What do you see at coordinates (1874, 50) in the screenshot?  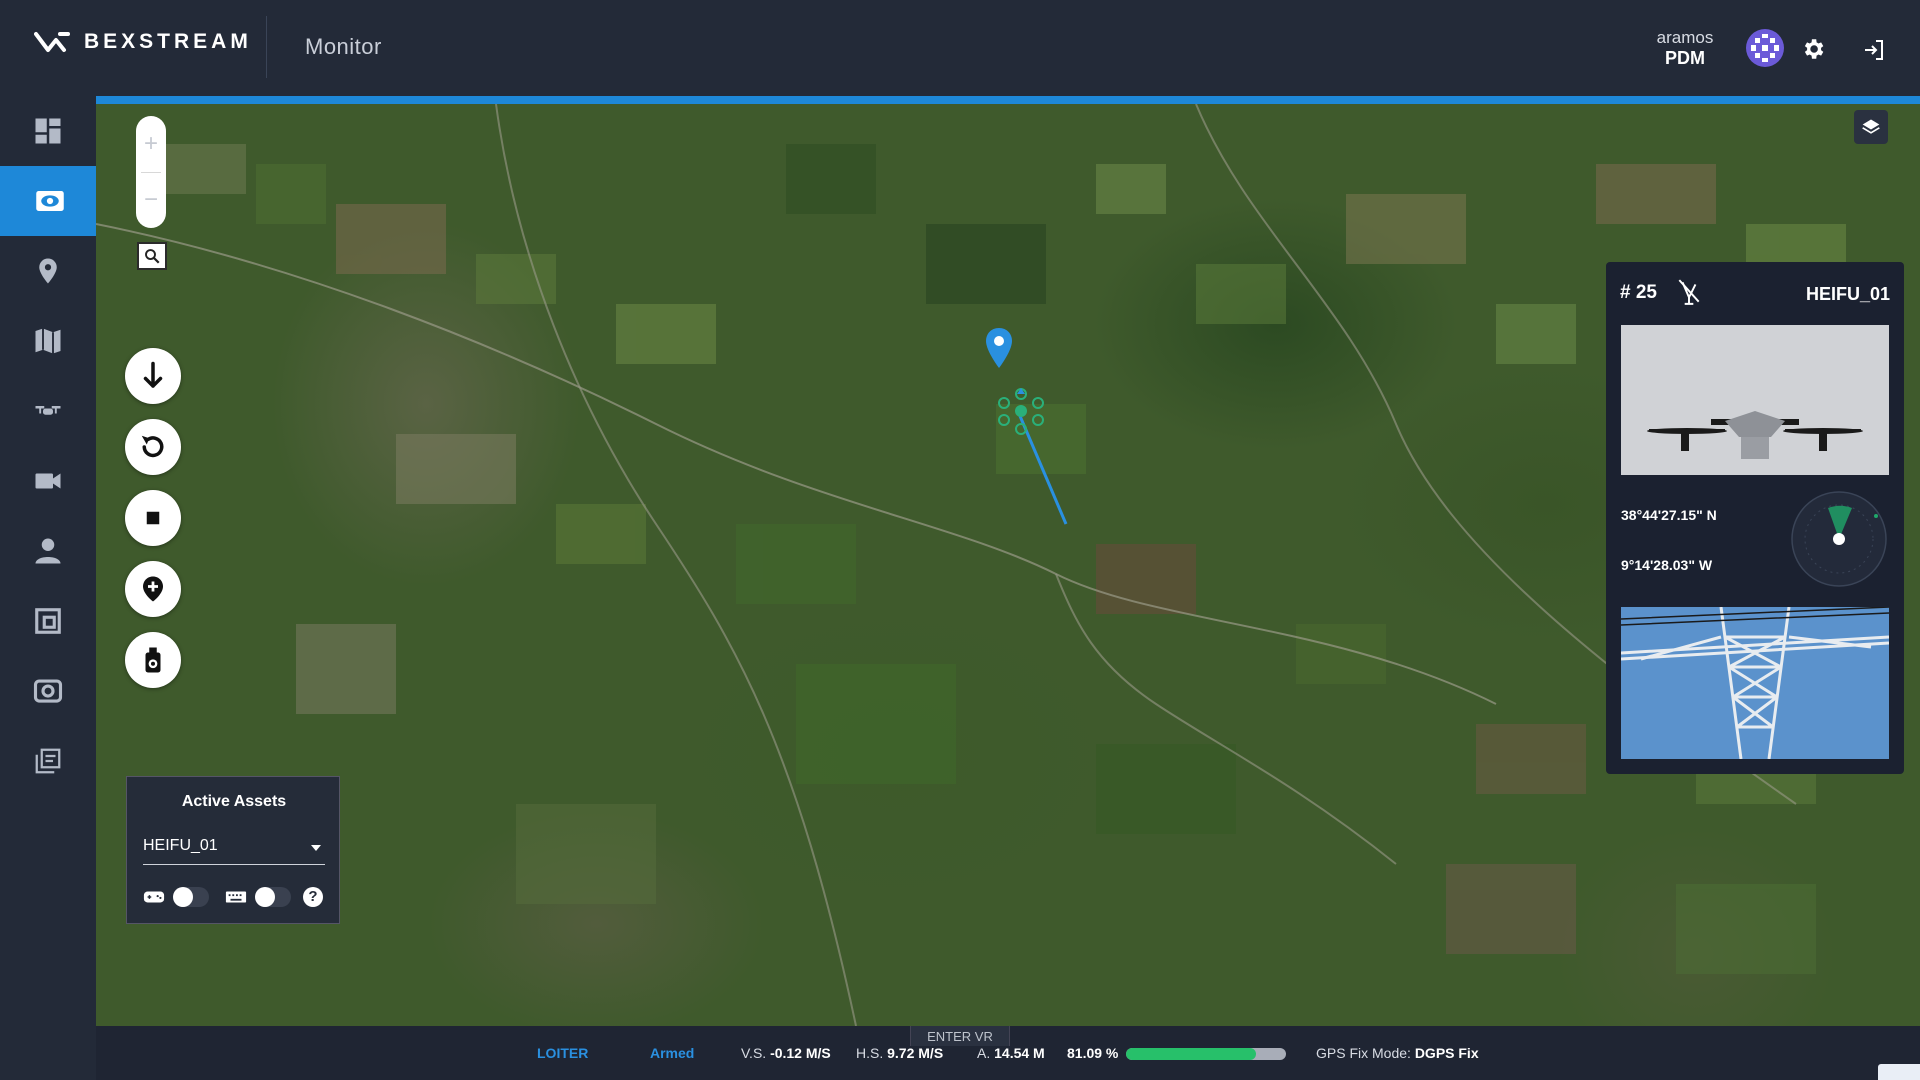 I see `logout-icon` at bounding box center [1874, 50].